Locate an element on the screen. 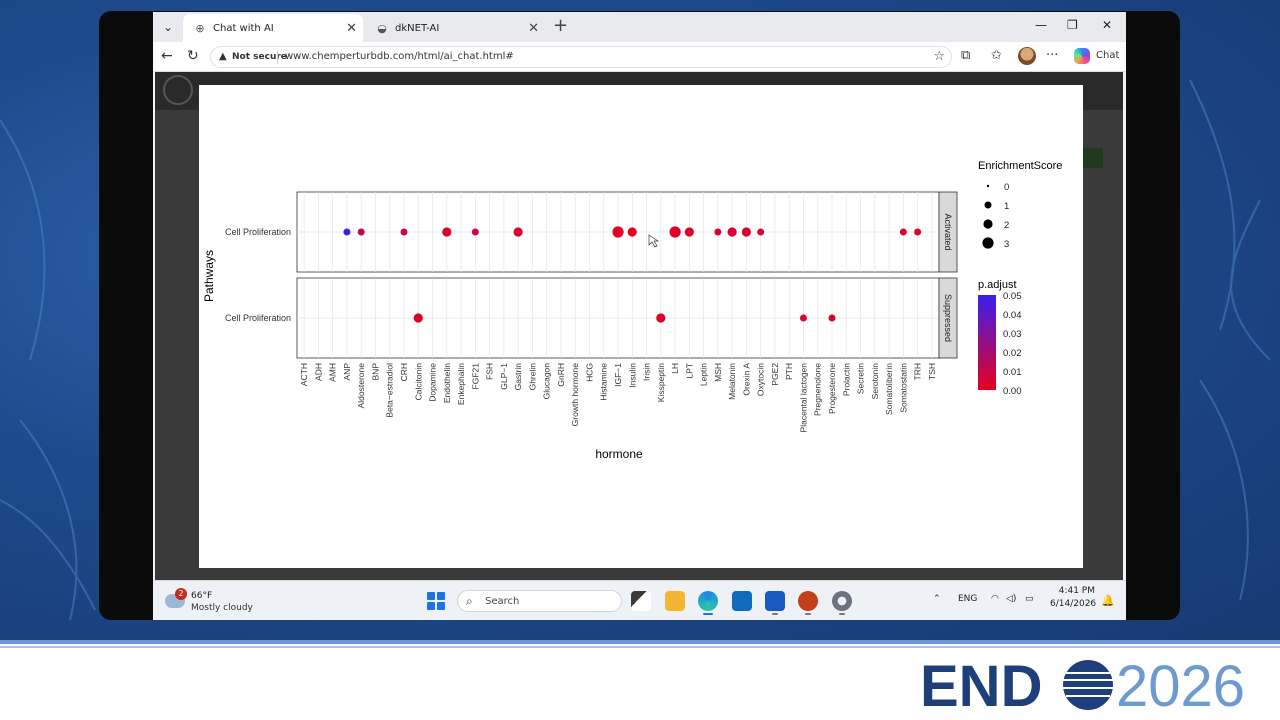 The image size is (1280, 720). size-legend-label: 1 is located at coordinates (1006, 206).